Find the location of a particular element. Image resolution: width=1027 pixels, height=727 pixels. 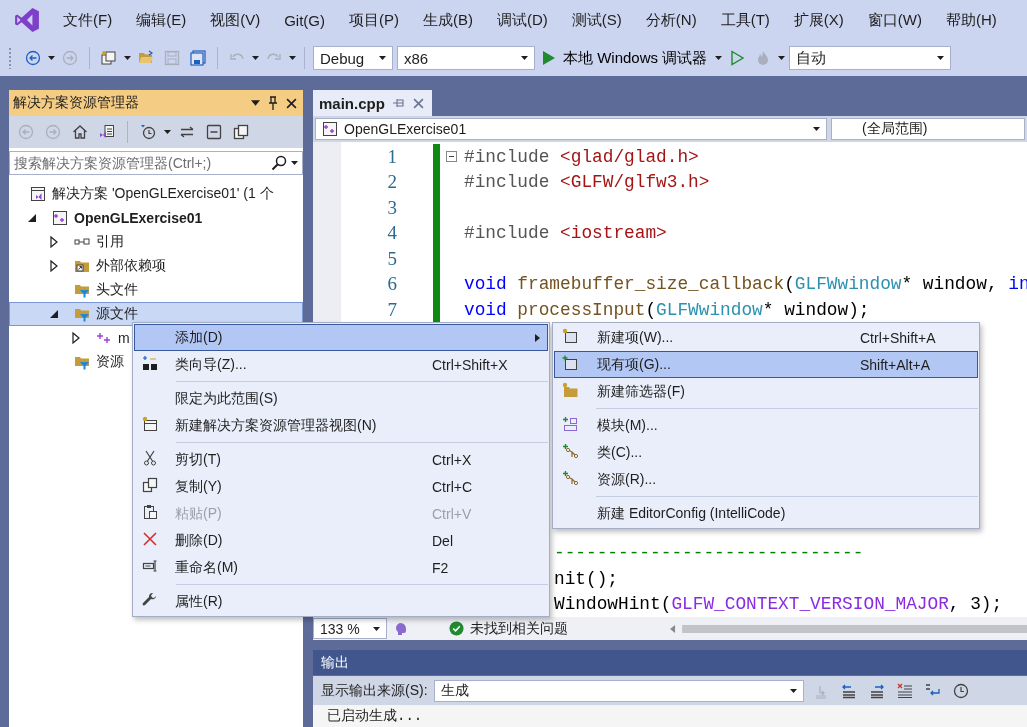

line-number: 2 is located at coordinates (391, 182).